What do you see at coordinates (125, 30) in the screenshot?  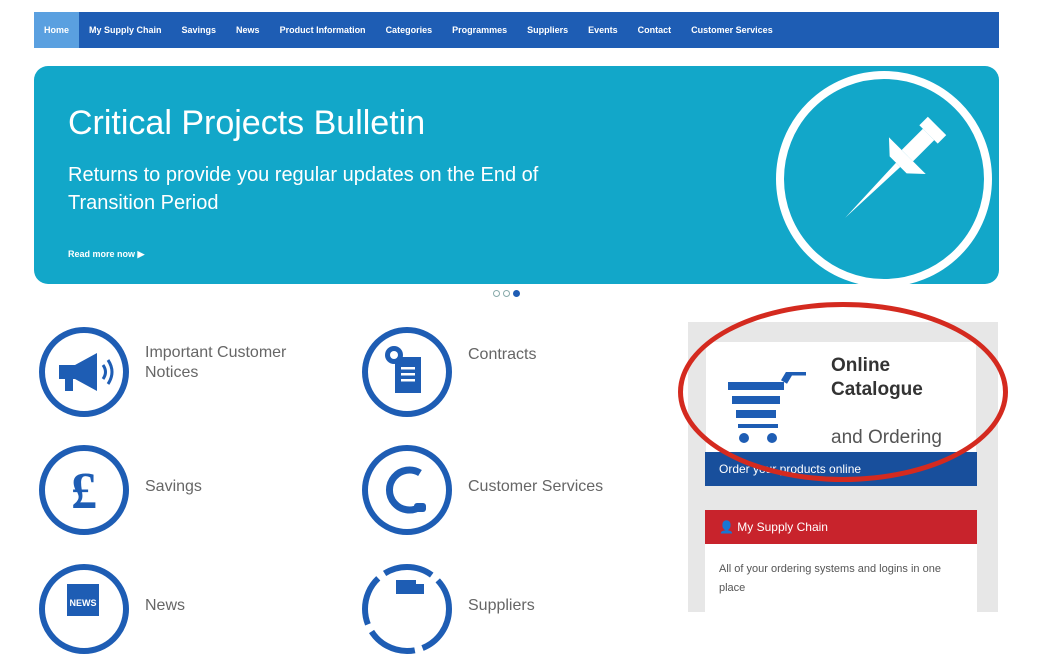 I see `nav-my-supply-chain: My Supply Chain` at bounding box center [125, 30].